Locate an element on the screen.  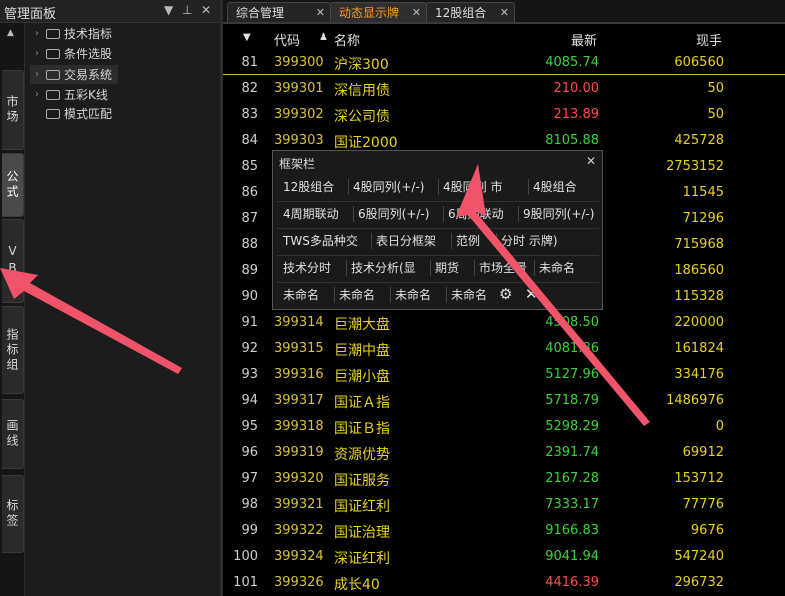
frame-button: 技术分时 is located at coordinates (307, 268).